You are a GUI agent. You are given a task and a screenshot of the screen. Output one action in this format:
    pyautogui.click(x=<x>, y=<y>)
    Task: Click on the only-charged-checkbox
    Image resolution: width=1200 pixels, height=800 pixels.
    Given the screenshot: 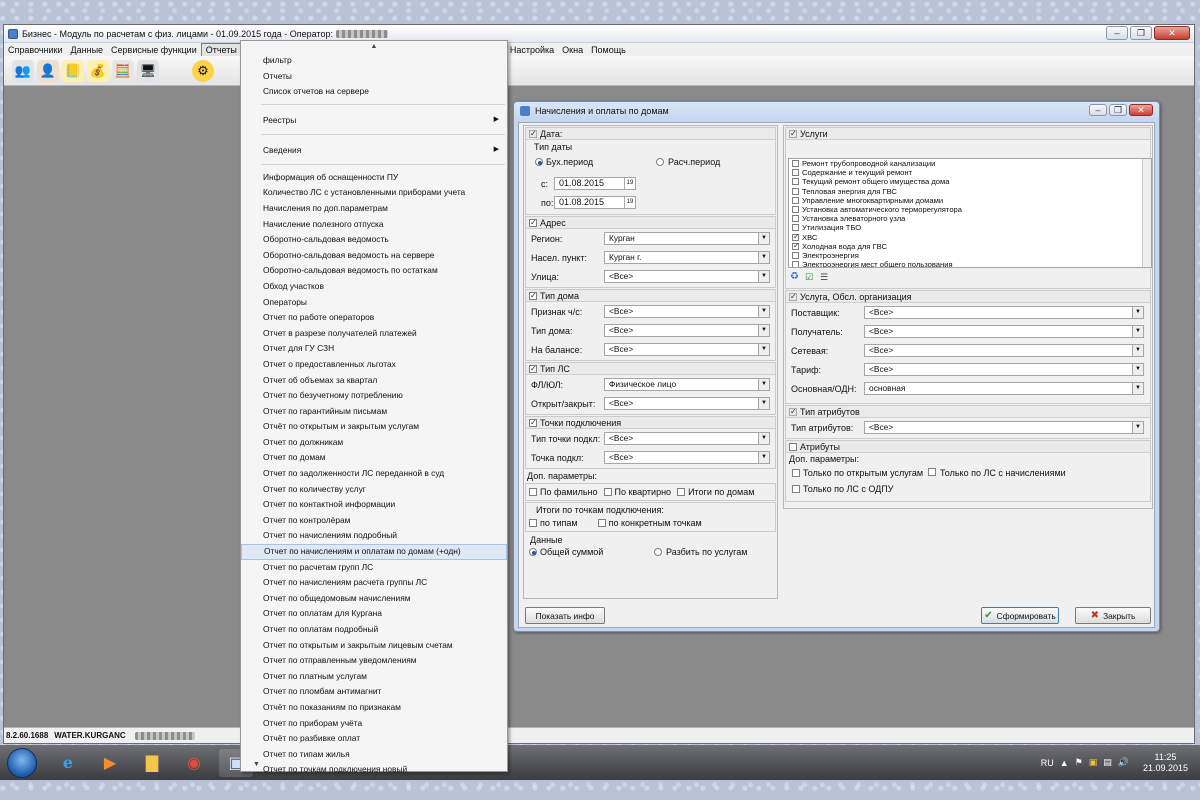 What is the action you would take?
    pyautogui.click(x=932, y=472)
    